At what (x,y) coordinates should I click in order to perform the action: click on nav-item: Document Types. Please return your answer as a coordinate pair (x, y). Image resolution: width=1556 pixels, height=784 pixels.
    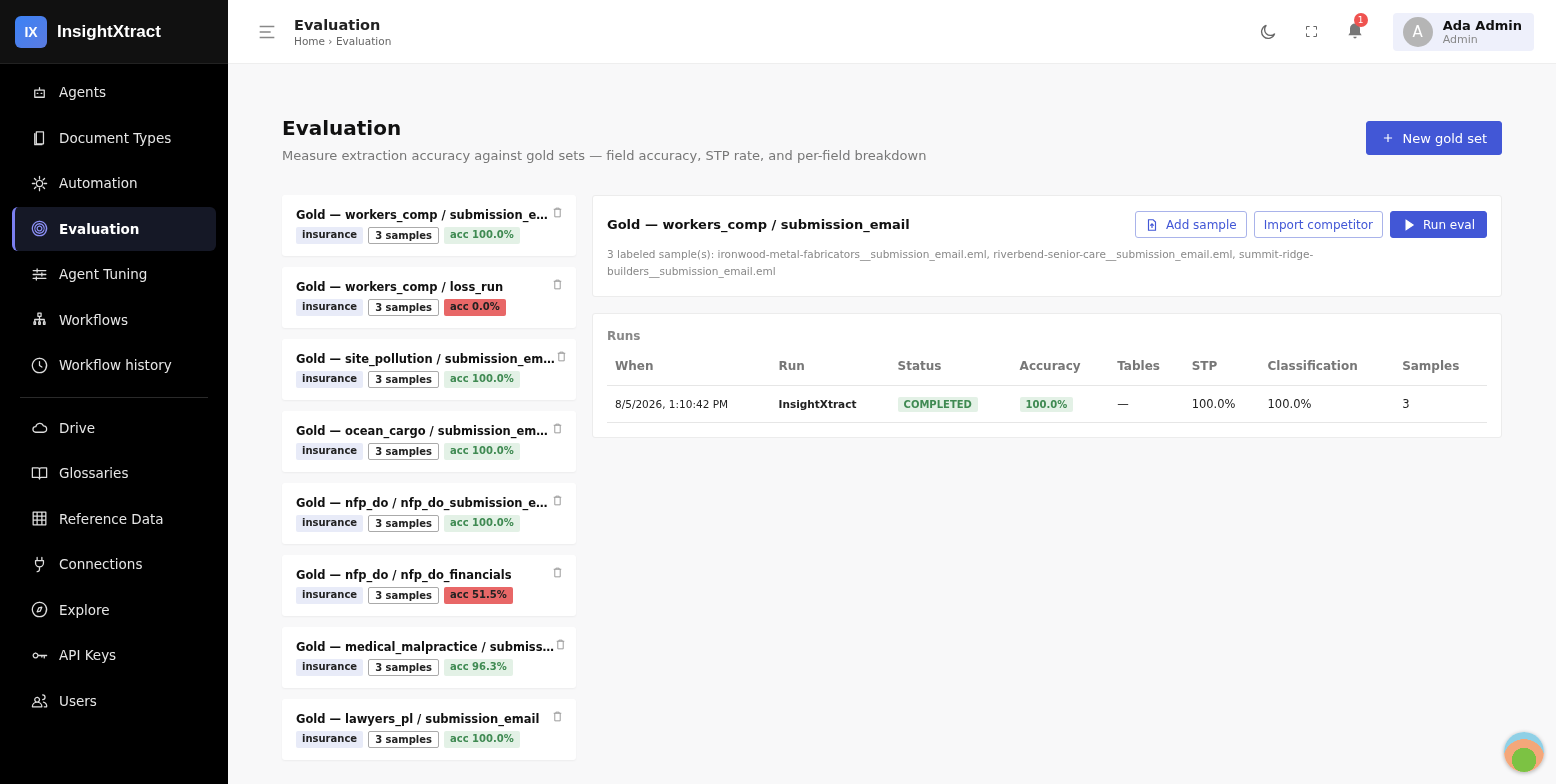
    Looking at the image, I should click on (114, 137).